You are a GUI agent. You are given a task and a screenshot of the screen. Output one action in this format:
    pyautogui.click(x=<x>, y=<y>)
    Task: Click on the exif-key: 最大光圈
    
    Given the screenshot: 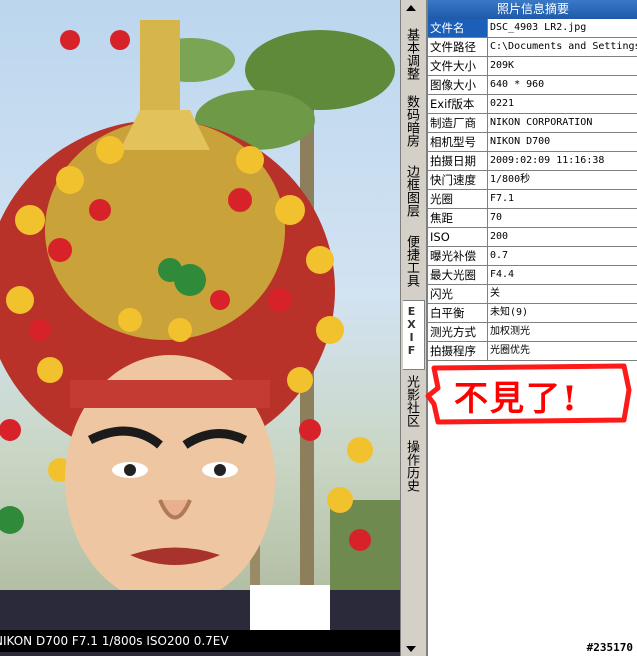 What is the action you would take?
    pyautogui.click(x=458, y=275)
    